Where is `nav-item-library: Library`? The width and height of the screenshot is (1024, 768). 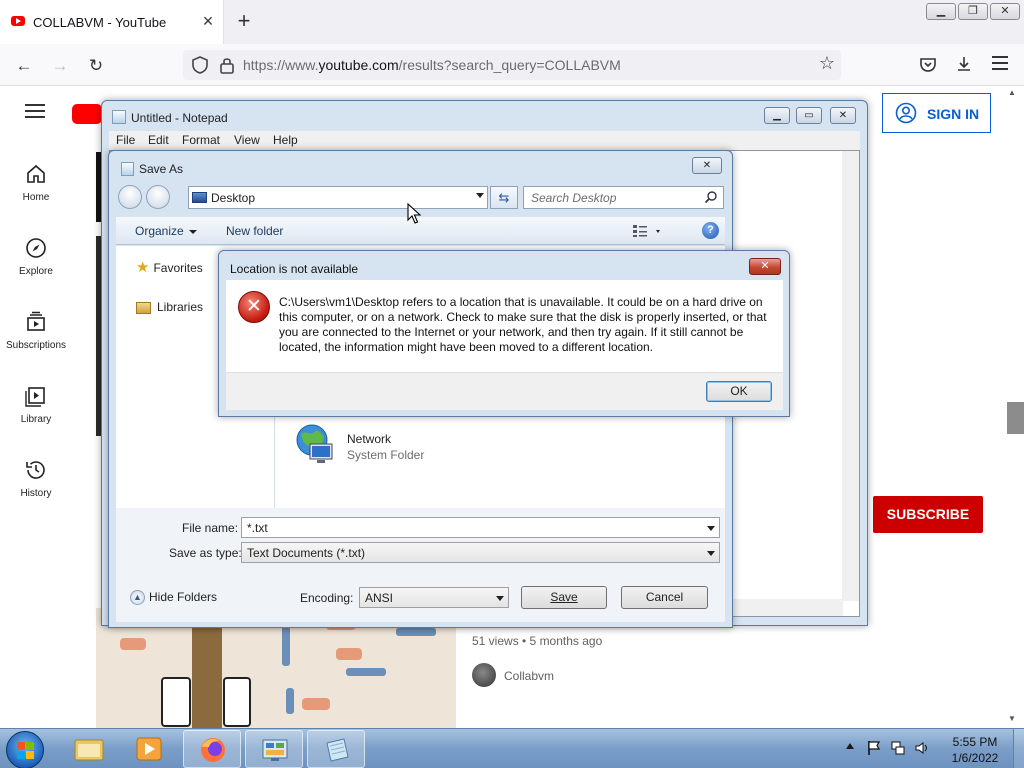 nav-item-library: Library is located at coordinates (36, 404).